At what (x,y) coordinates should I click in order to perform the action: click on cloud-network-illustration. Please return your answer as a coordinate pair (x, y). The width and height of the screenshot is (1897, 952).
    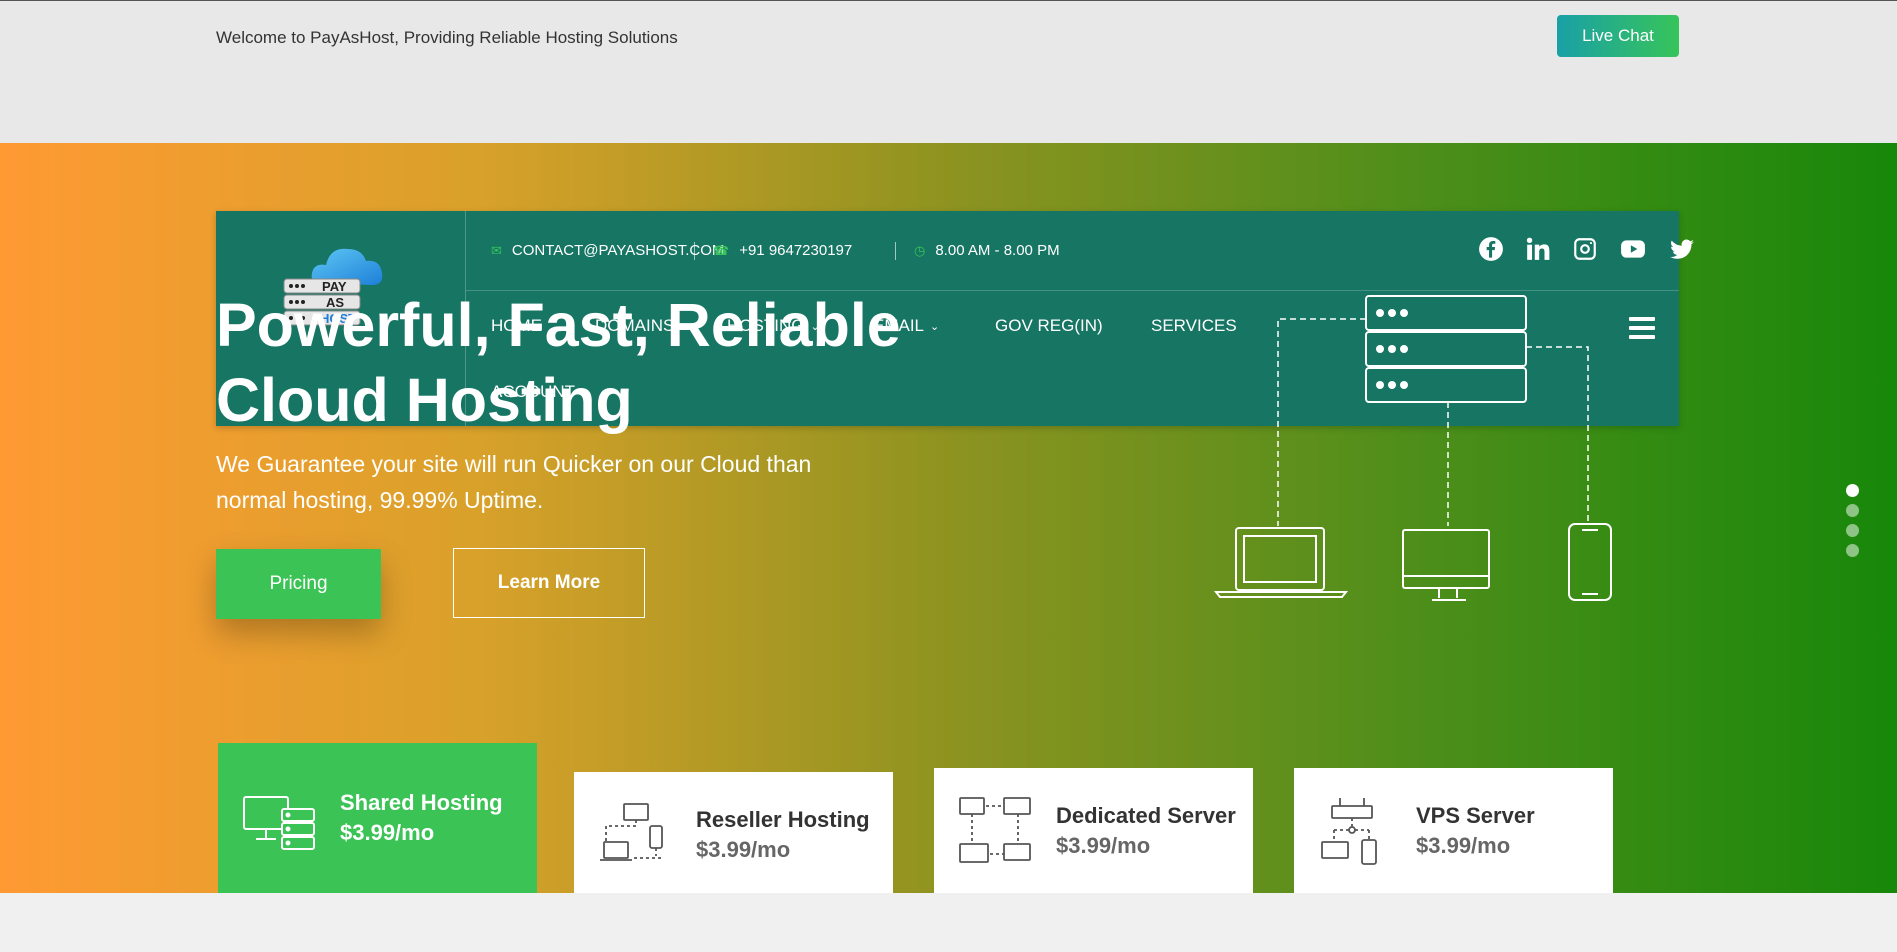
    Looking at the image, I should click on (1412, 448).